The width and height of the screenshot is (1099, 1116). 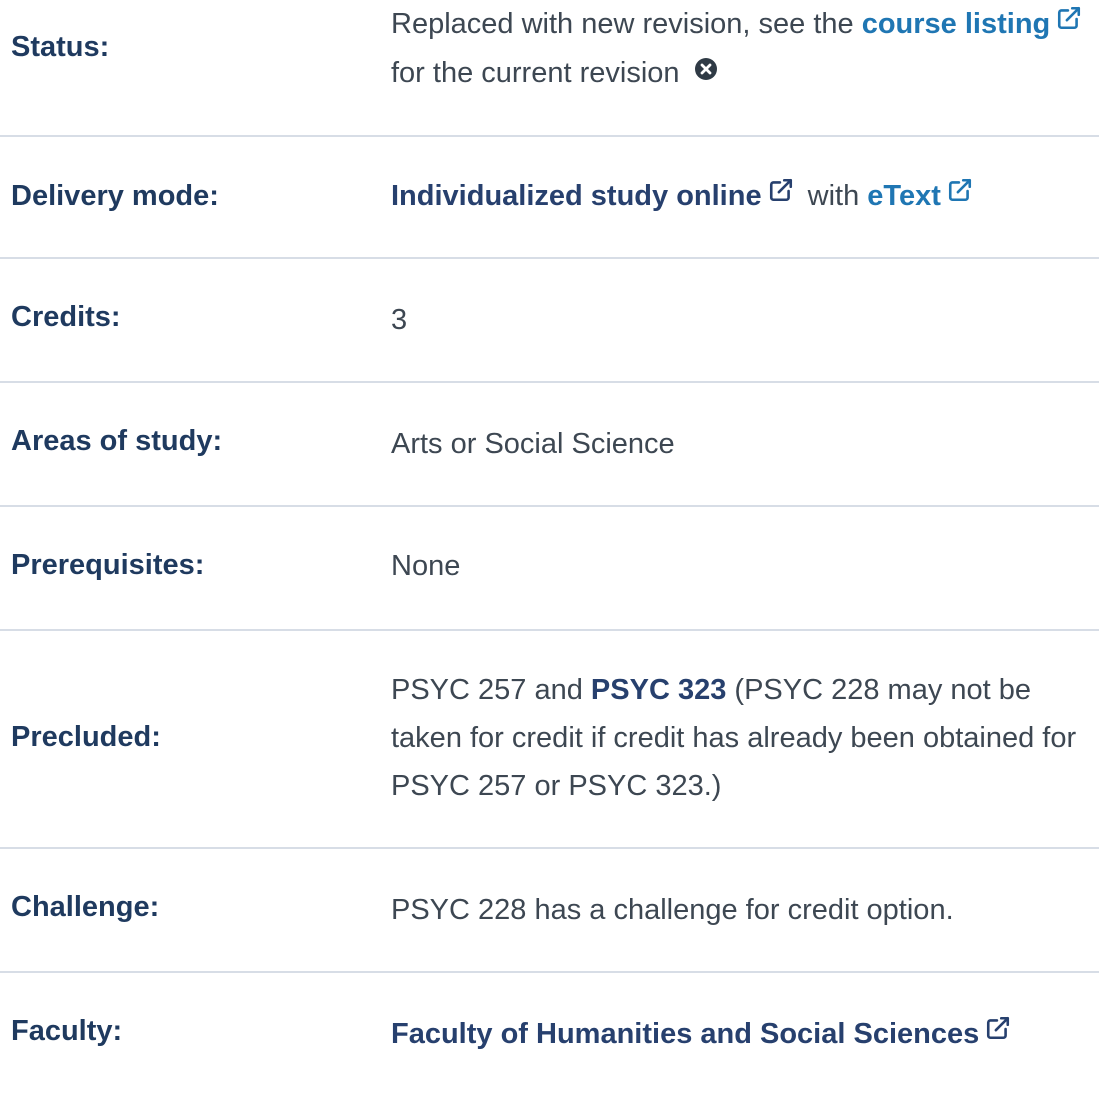 What do you see at coordinates (117, 441) in the screenshot?
I see `areas-of-study-label: Areas of study:` at bounding box center [117, 441].